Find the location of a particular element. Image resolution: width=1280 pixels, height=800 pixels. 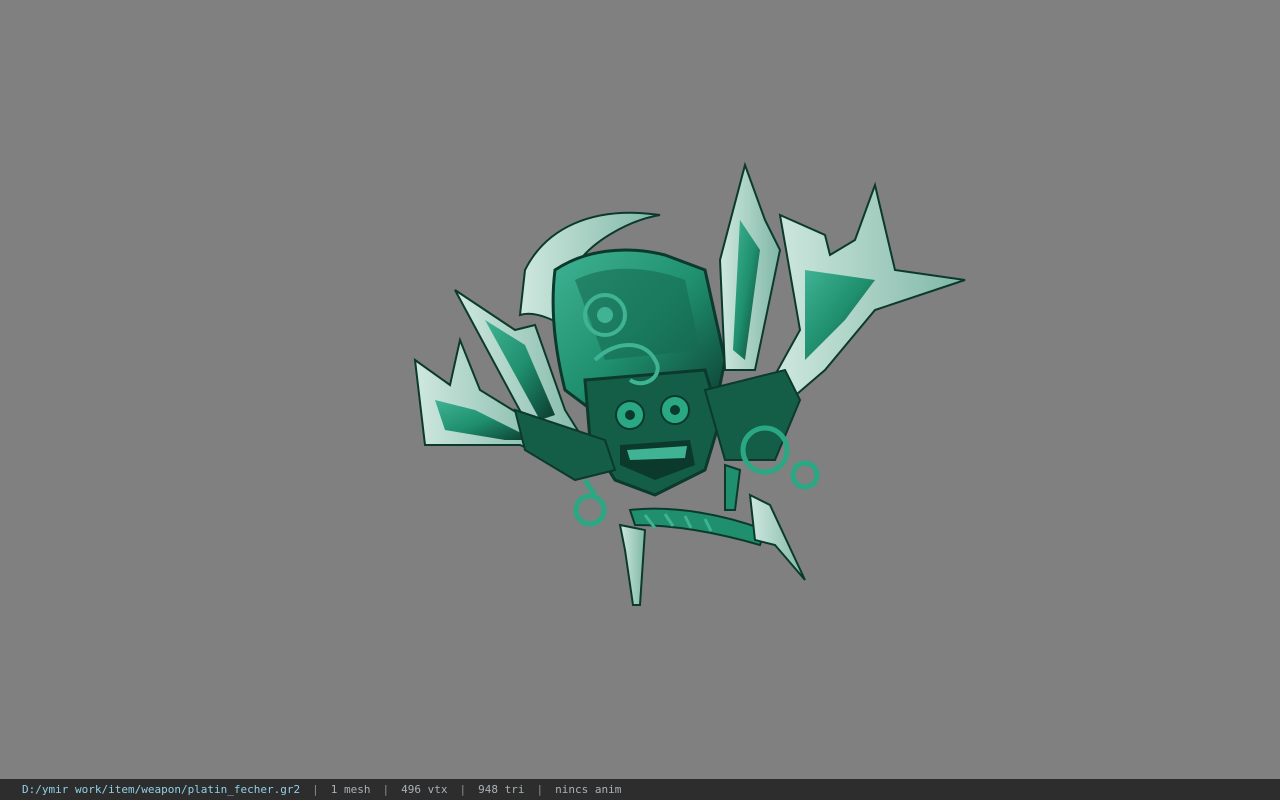

triangle-count-label: 948 tri is located at coordinates (501, 789).